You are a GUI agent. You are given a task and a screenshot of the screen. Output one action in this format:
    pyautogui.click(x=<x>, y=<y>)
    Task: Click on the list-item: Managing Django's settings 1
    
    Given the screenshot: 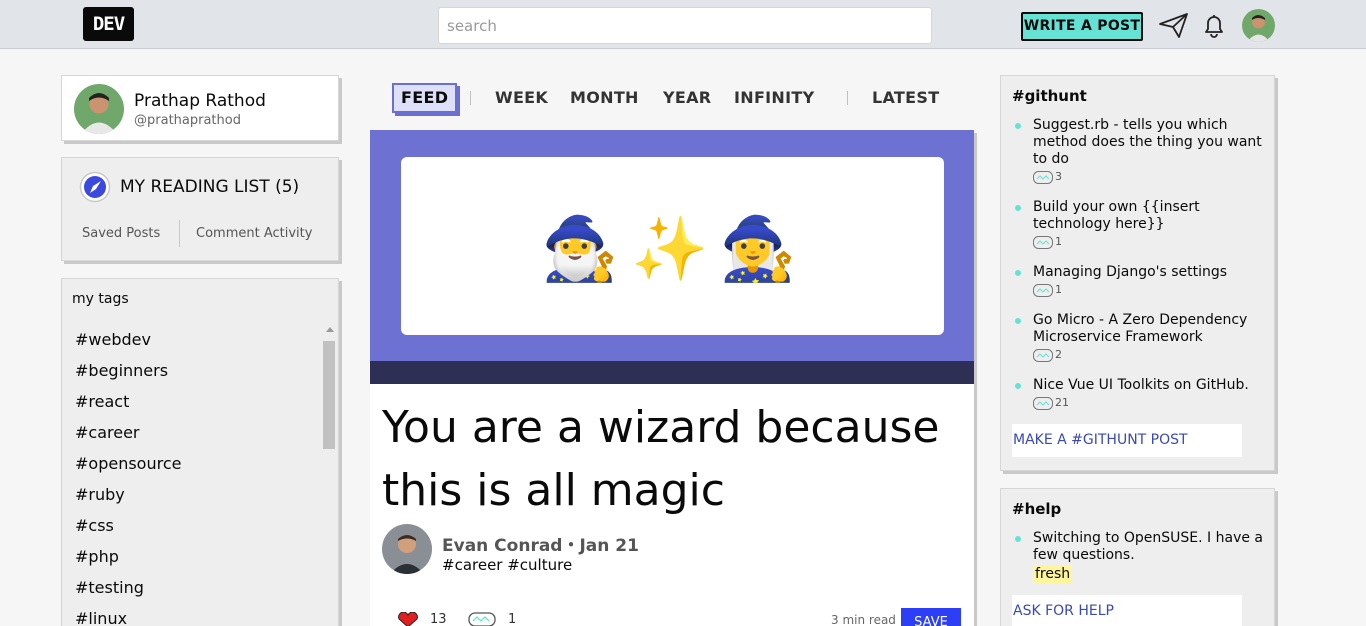 What is the action you would take?
    pyautogui.click(x=1141, y=288)
    